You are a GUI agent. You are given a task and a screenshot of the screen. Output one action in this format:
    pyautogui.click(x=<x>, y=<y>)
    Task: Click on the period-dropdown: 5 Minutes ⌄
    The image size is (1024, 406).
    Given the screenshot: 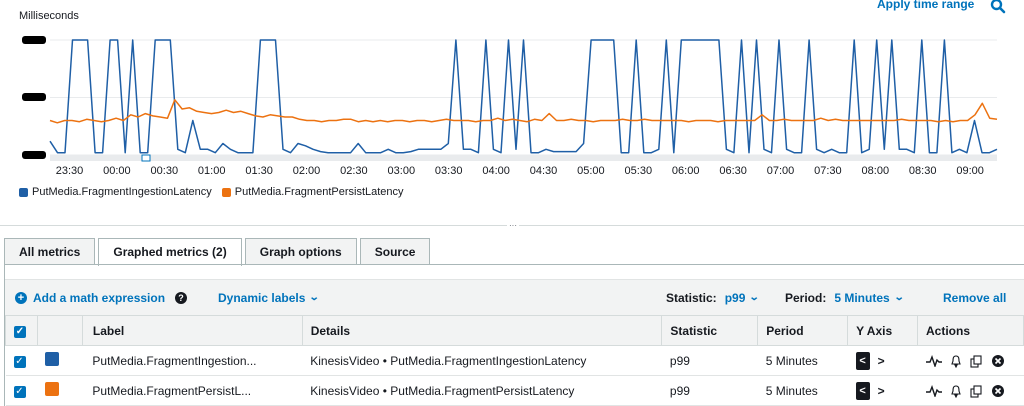 What is the action you would take?
    pyautogui.click(x=869, y=297)
    